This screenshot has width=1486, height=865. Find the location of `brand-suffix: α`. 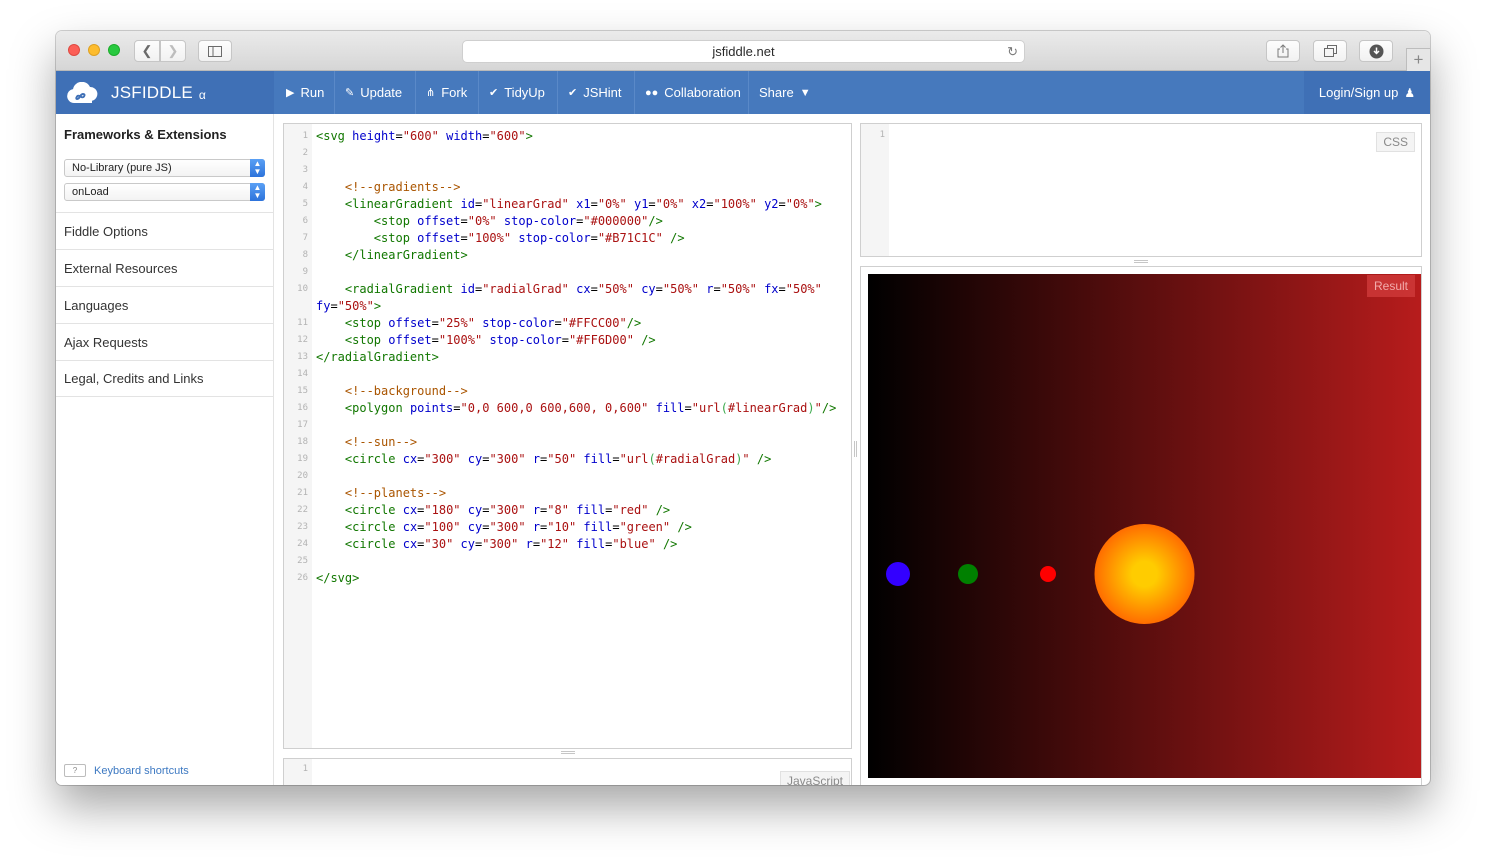

brand-suffix: α is located at coordinates (202, 95).